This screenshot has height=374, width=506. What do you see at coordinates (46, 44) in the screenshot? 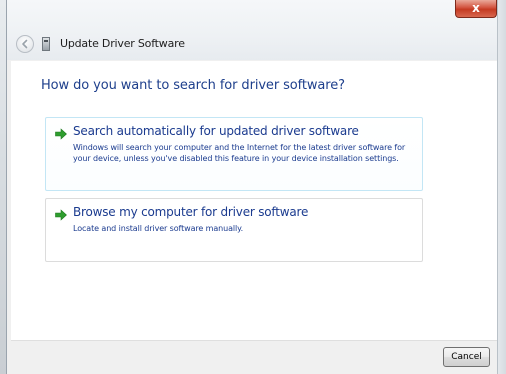
I see `device-icon` at bounding box center [46, 44].